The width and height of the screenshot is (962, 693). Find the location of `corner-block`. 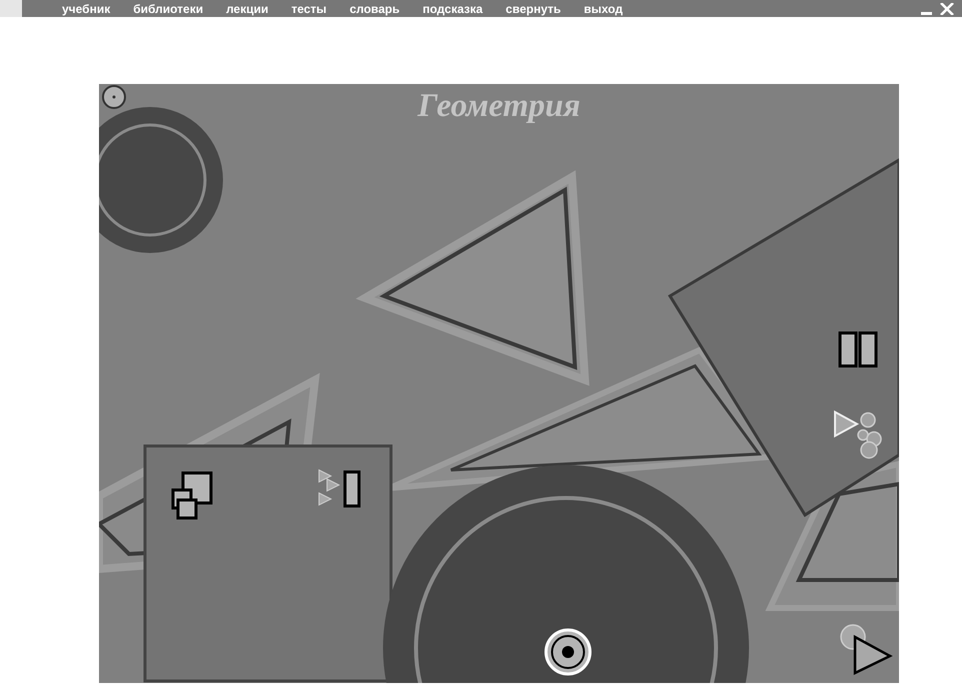

corner-block is located at coordinates (11, 8).